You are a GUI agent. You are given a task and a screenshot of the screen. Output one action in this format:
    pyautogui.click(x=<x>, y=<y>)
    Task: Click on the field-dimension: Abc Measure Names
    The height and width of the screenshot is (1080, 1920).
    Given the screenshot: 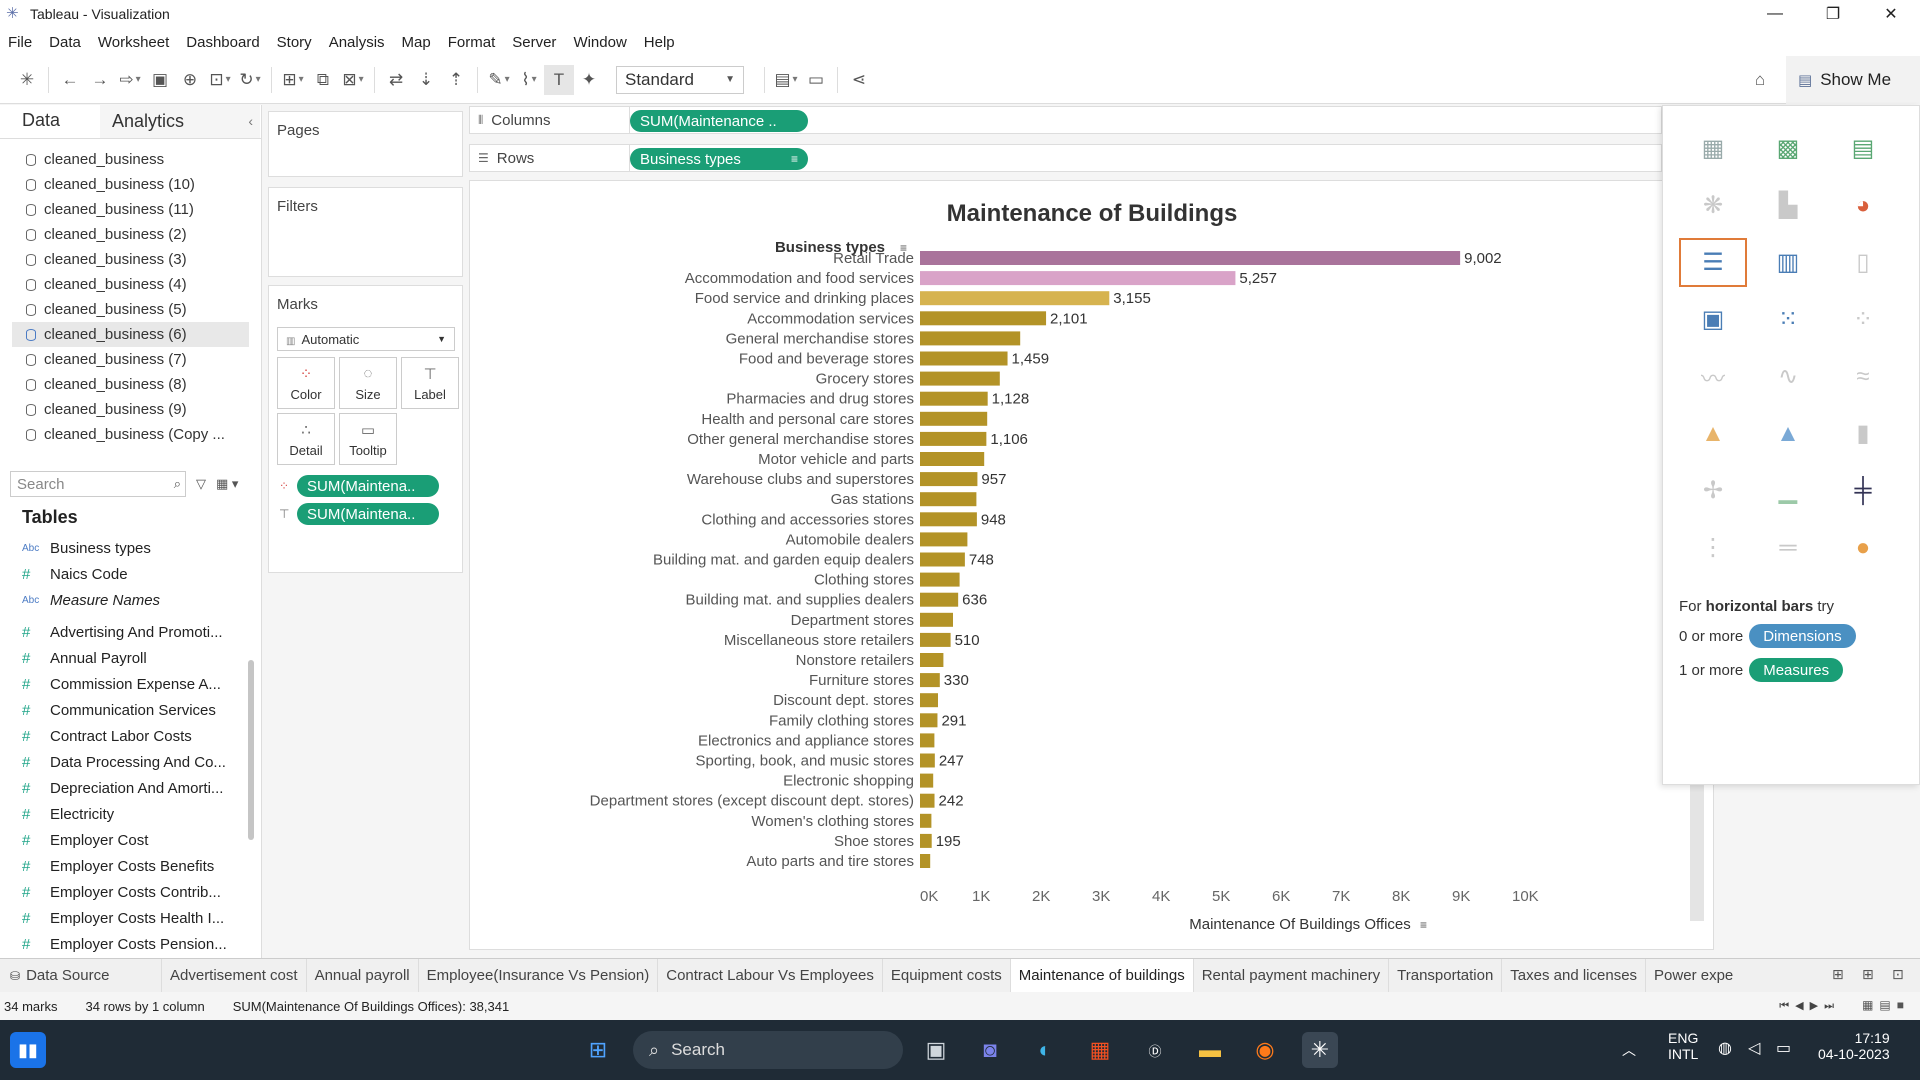 What is the action you would take?
    pyautogui.click(x=132, y=600)
    